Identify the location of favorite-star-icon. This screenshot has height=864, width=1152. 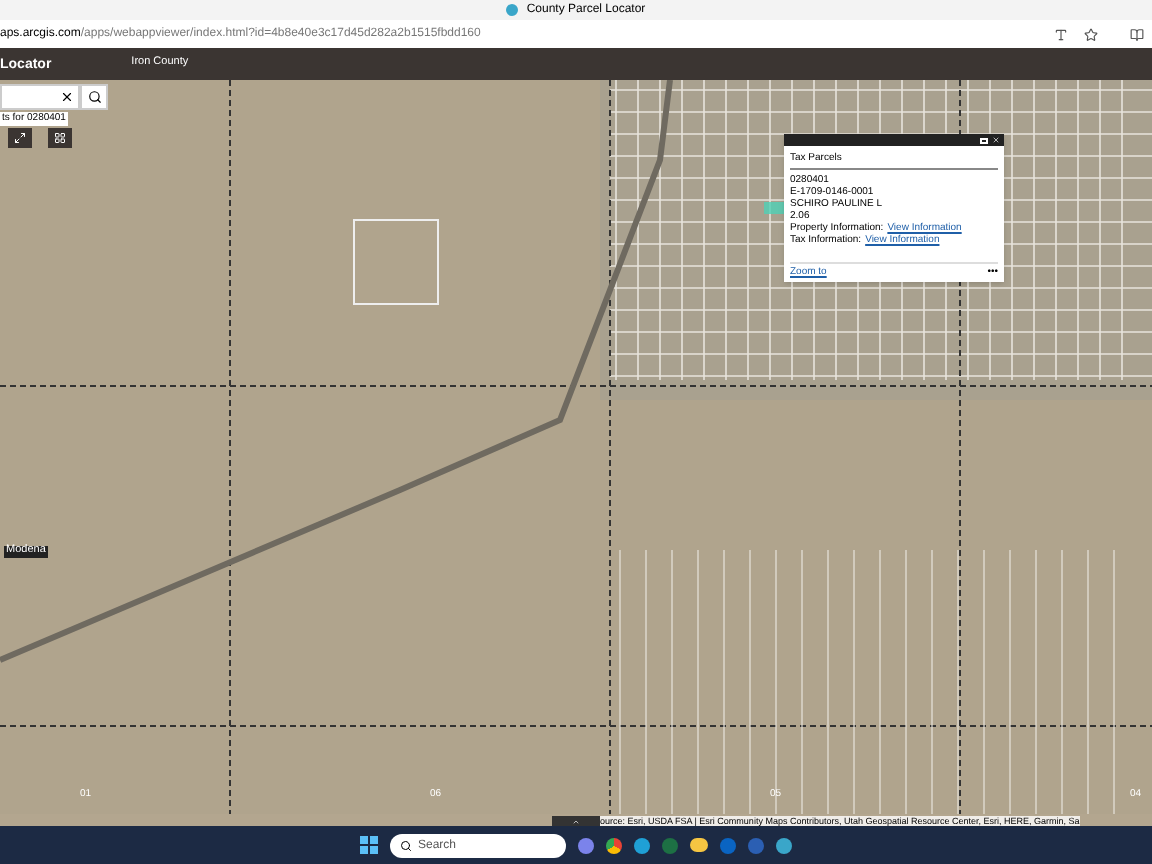
(1091, 34).